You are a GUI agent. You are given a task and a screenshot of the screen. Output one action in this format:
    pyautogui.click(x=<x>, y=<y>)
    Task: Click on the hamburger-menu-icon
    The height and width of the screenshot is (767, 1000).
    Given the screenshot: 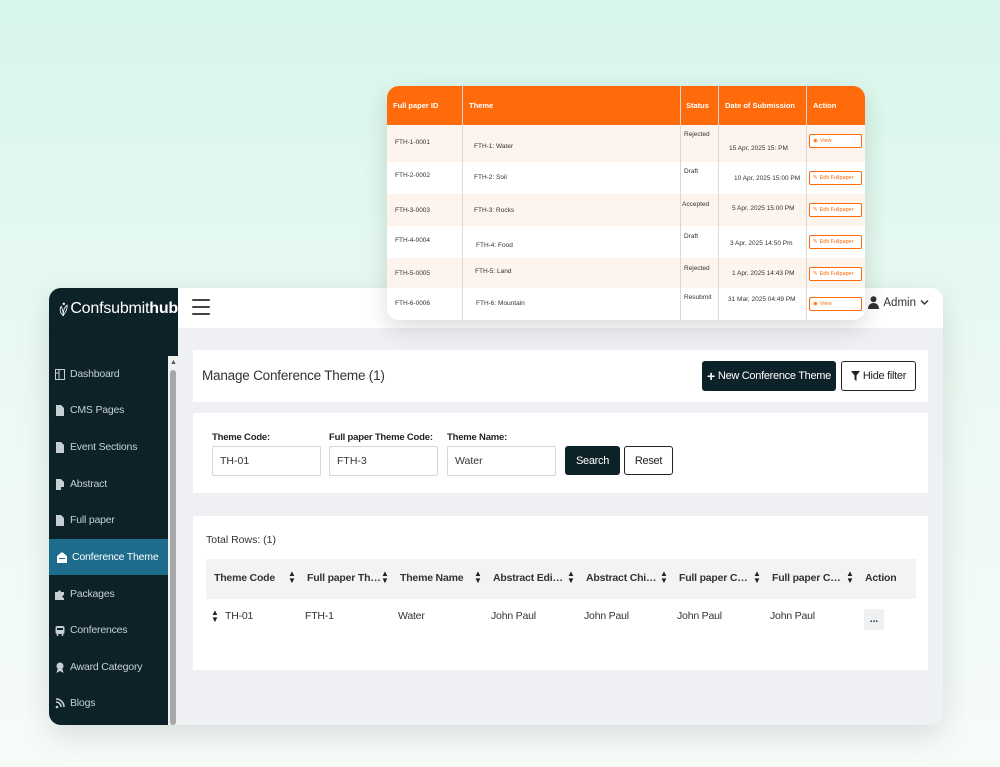 What is the action you would take?
    pyautogui.click(x=201, y=307)
    